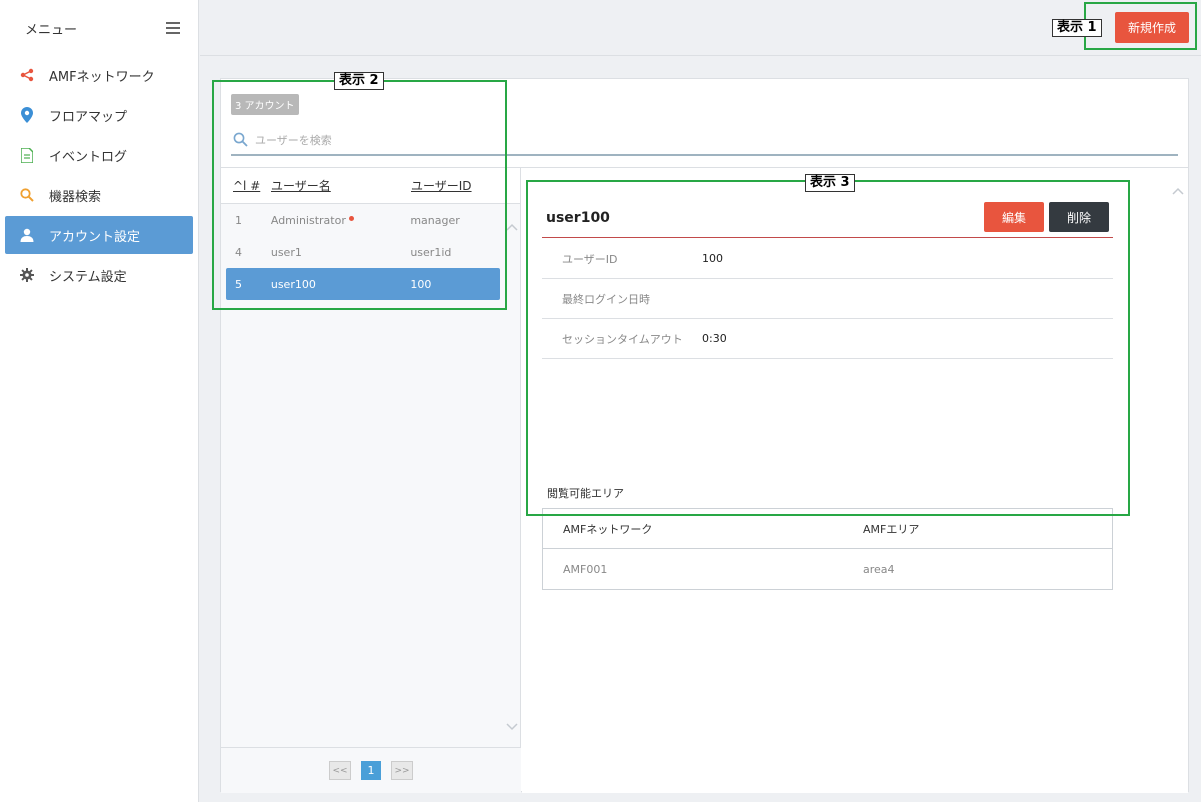 The image size is (1201, 802). Describe the element at coordinates (714, 338) in the screenshot. I see `field-value: 0:30` at that location.